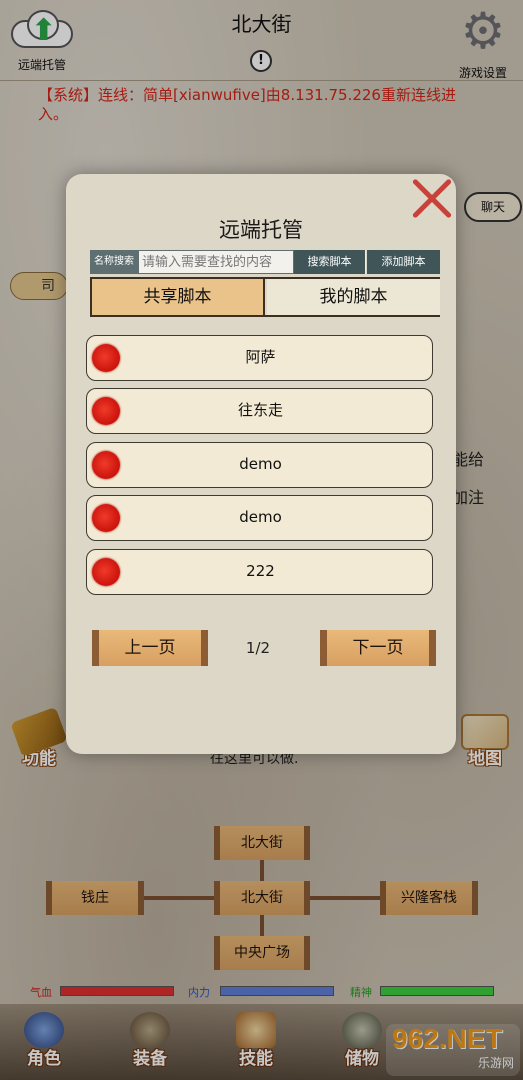 The image size is (523, 1080). I want to click on script-list-item: 222, so click(259, 572).